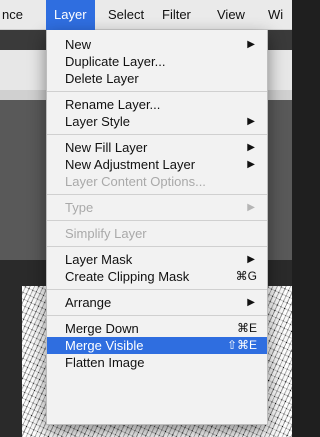 This screenshot has height=437, width=320. I want to click on menu-item-layer-style: Layer Style ▶, so click(157, 121).